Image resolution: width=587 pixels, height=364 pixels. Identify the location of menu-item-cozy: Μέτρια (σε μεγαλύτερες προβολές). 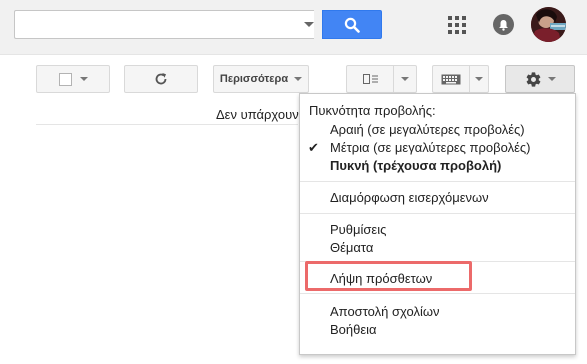
(430, 147).